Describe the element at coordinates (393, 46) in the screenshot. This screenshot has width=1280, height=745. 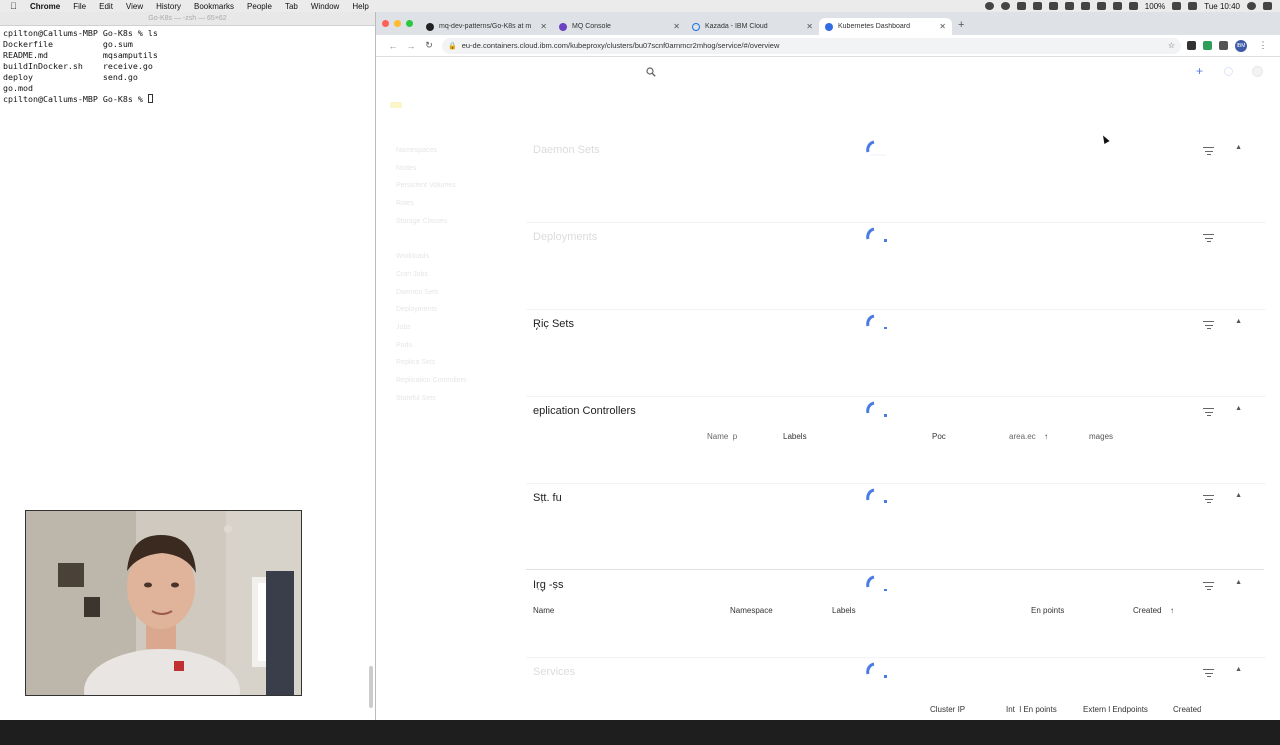
I see `back-icon: ←` at that location.